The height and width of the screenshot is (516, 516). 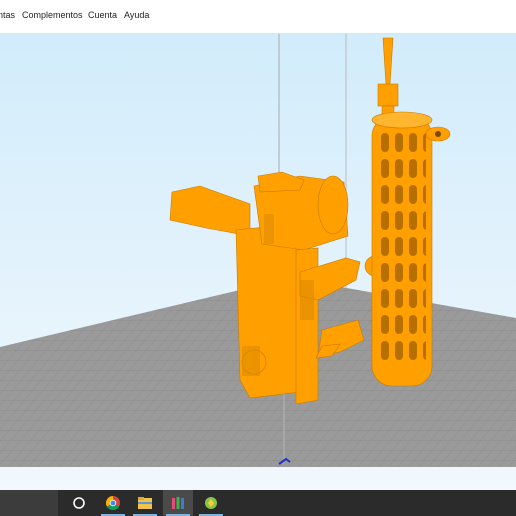 I want to click on taskbar, so click(x=258, y=503).